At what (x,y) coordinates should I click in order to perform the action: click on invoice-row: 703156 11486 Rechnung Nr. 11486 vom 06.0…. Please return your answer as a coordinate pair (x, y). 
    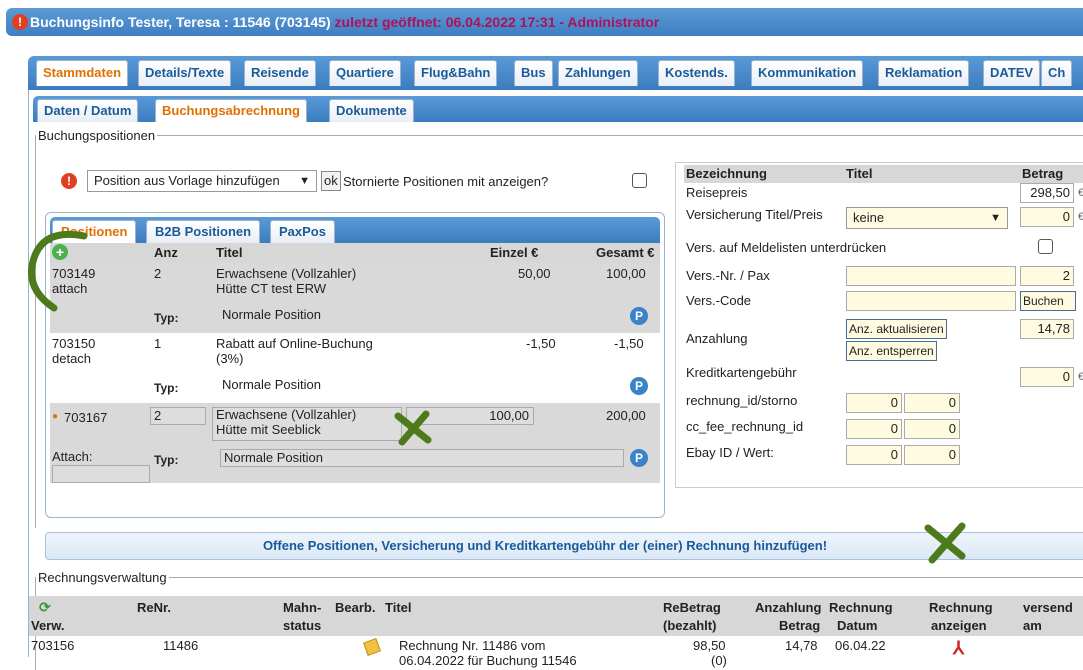
    Looking at the image, I should click on (556, 652).